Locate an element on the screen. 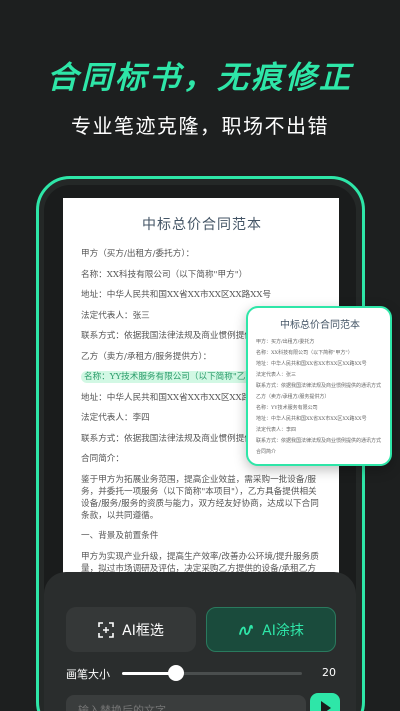  zoom-line: 合同简介 is located at coordinates (266, 452).